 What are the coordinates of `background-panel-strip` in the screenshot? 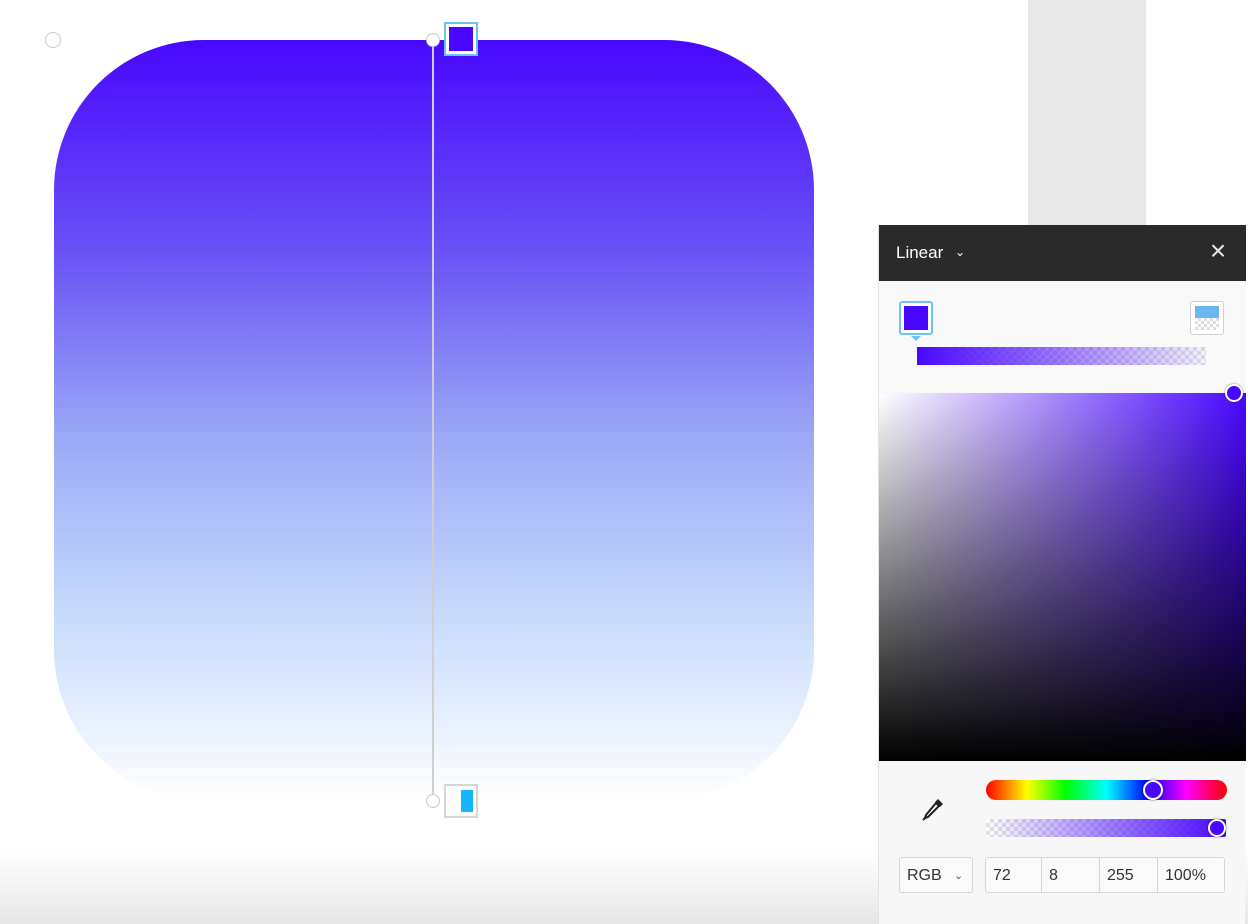 It's located at (1087, 113).